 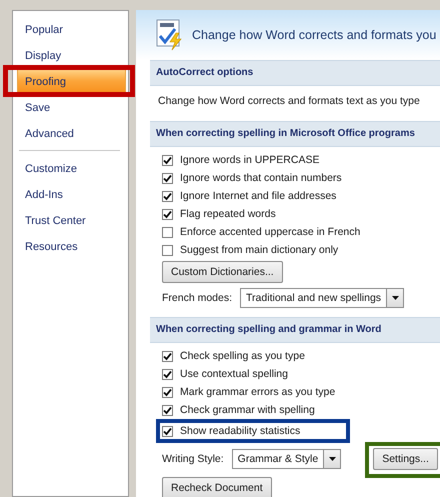 What do you see at coordinates (289, 101) in the screenshot?
I see `description-text: Change how Word corrects and formats text as you type` at bounding box center [289, 101].